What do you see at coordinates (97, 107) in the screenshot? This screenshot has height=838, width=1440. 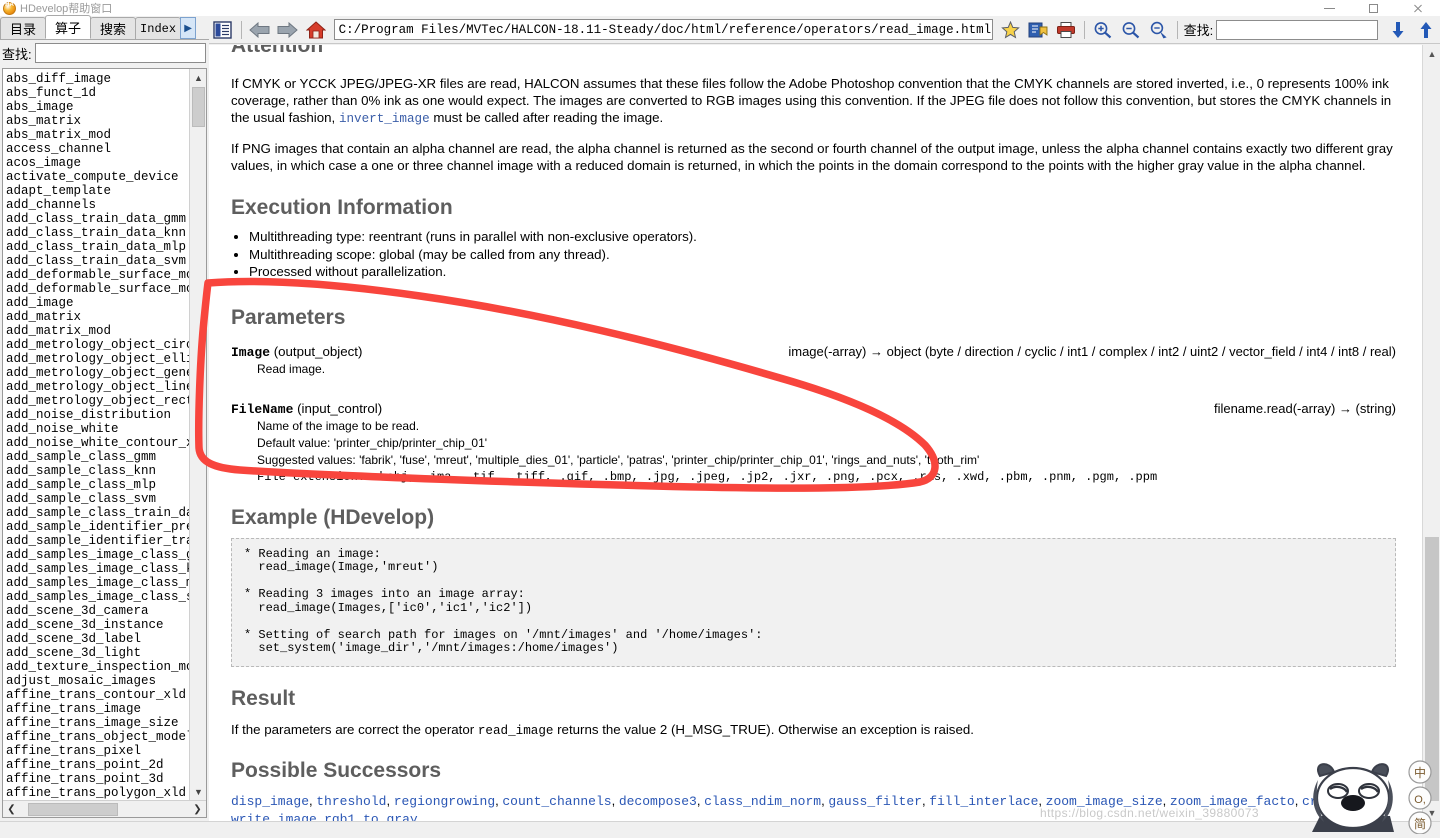 I see `operator-list-item: abs_image` at bounding box center [97, 107].